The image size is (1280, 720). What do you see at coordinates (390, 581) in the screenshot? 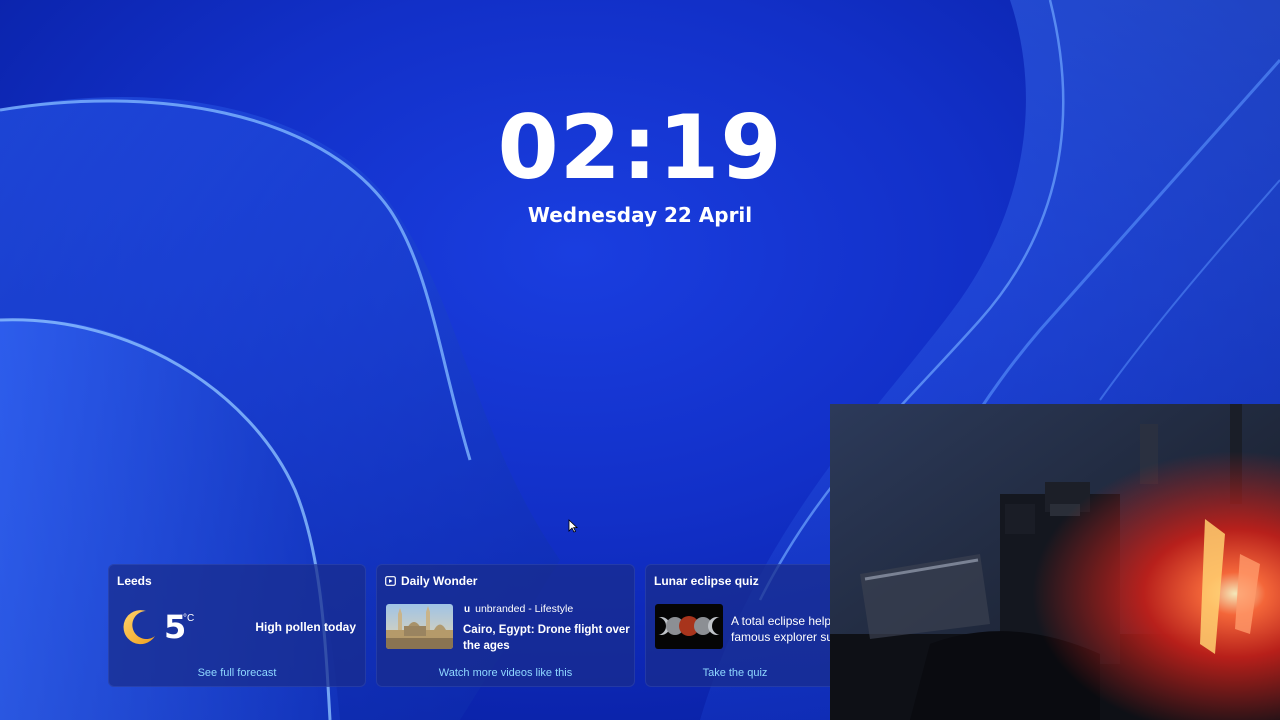
I see `video-icon` at bounding box center [390, 581].